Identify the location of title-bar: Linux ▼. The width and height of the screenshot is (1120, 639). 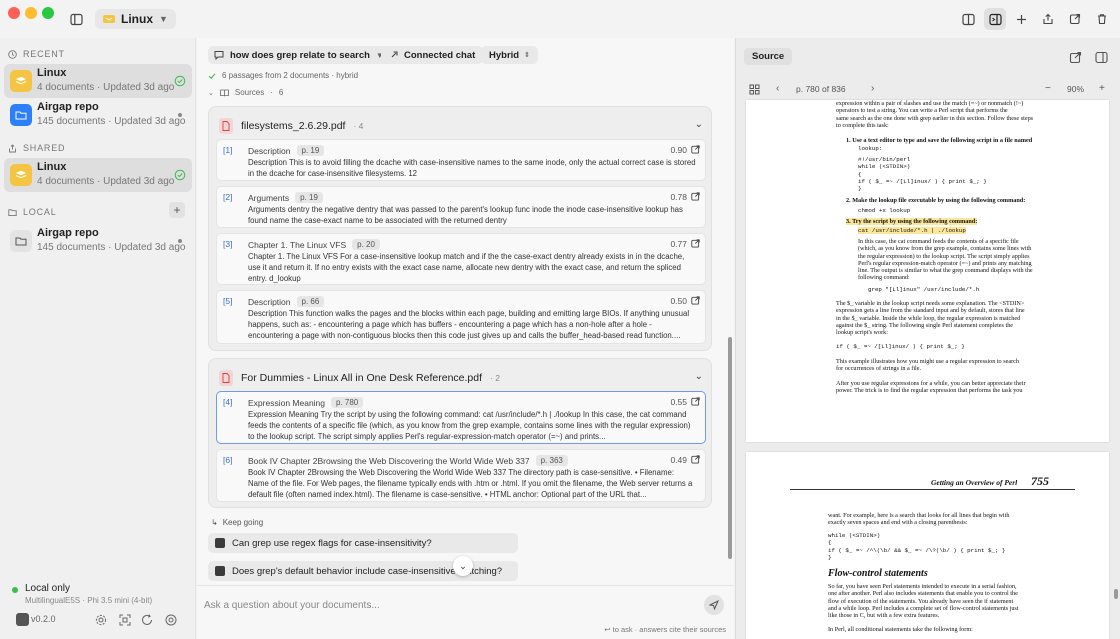
(560, 19).